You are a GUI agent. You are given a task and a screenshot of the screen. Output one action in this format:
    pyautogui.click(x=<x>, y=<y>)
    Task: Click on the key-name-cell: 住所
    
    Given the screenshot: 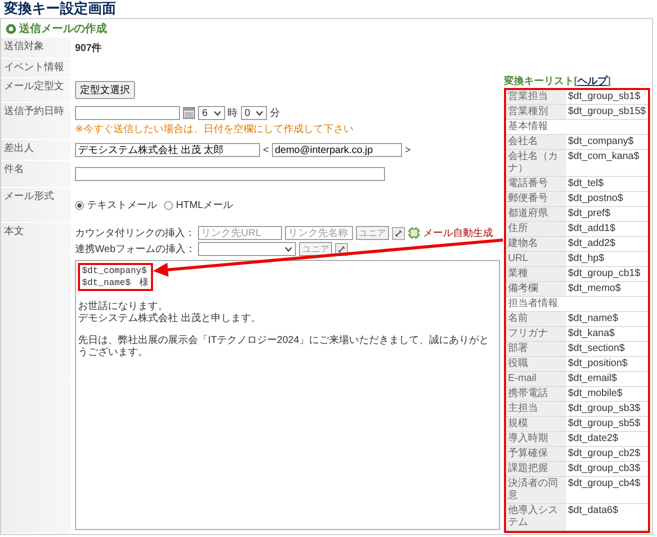 What is the action you would take?
    pyautogui.click(x=536, y=229)
    